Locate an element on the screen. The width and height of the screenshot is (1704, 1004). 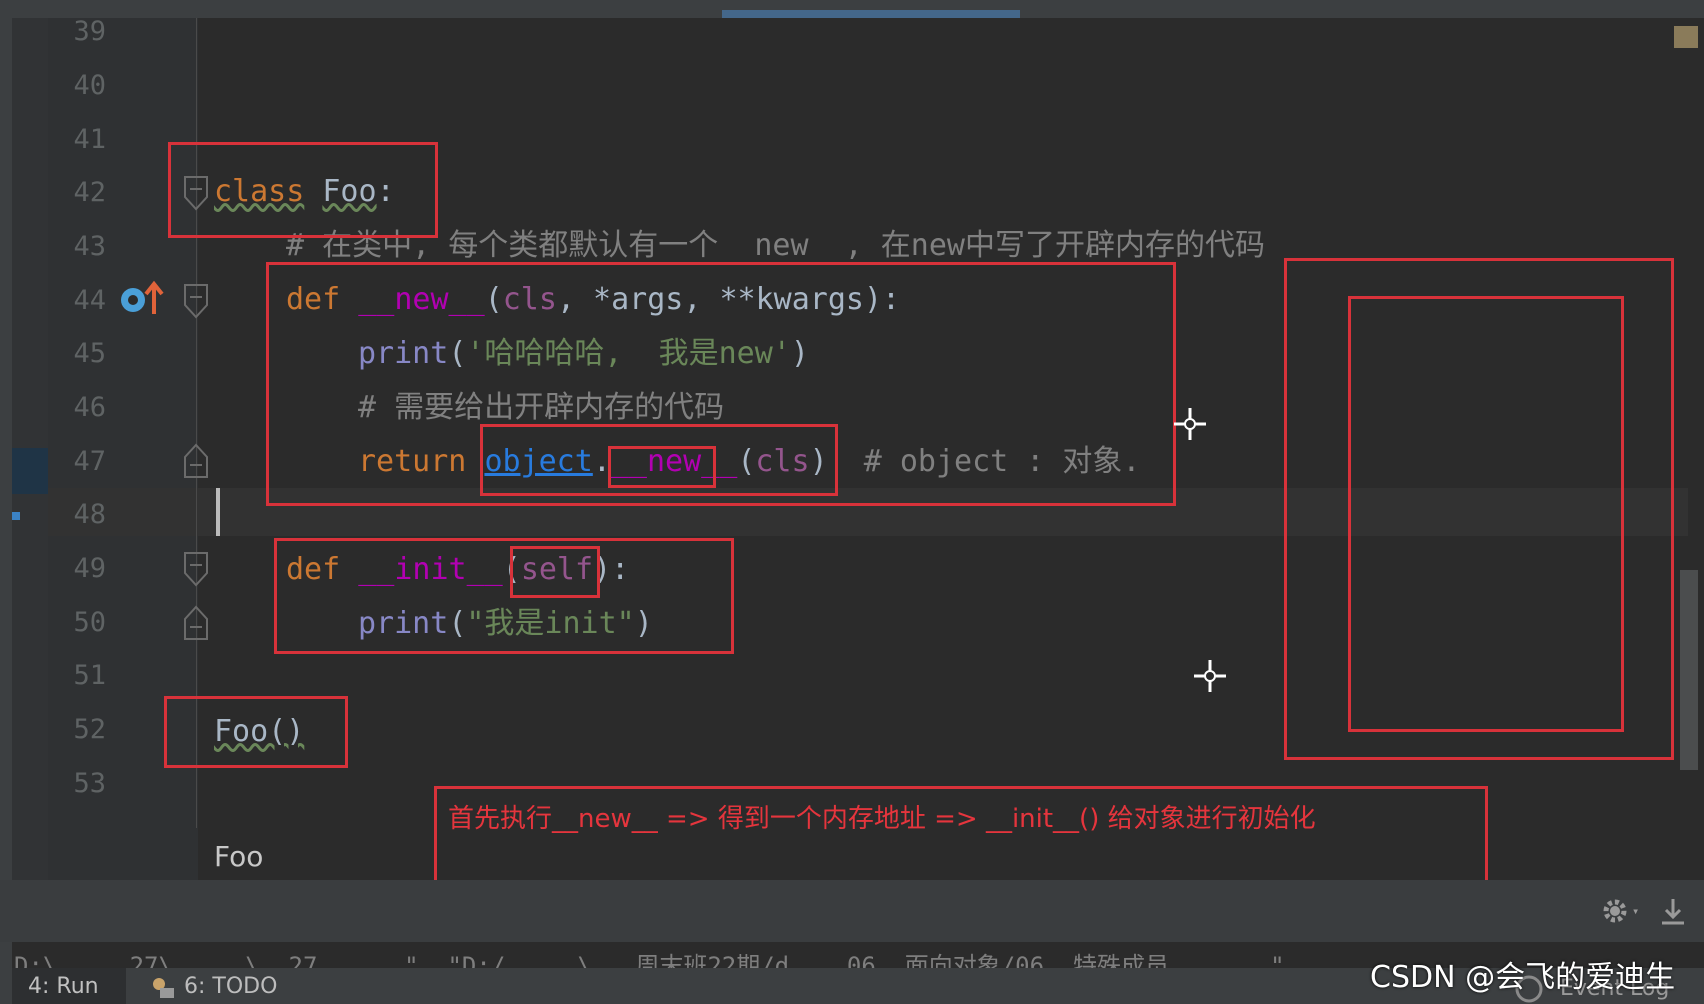
line-number: 43 is located at coordinates (89, 246).